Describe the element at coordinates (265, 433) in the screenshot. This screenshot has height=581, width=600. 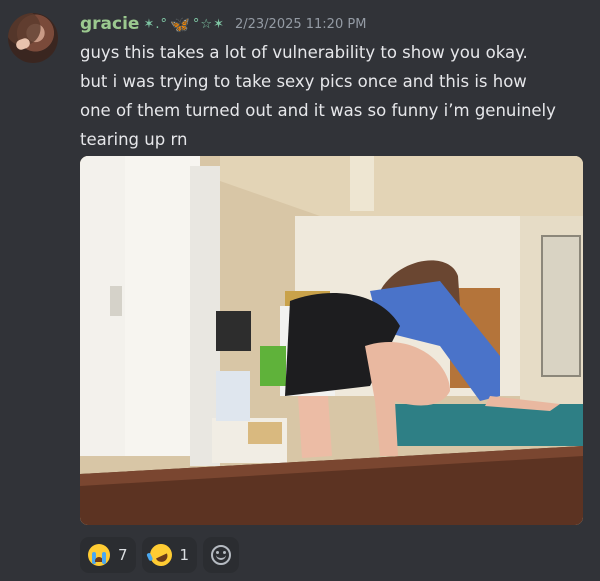
I see `drawer` at that location.